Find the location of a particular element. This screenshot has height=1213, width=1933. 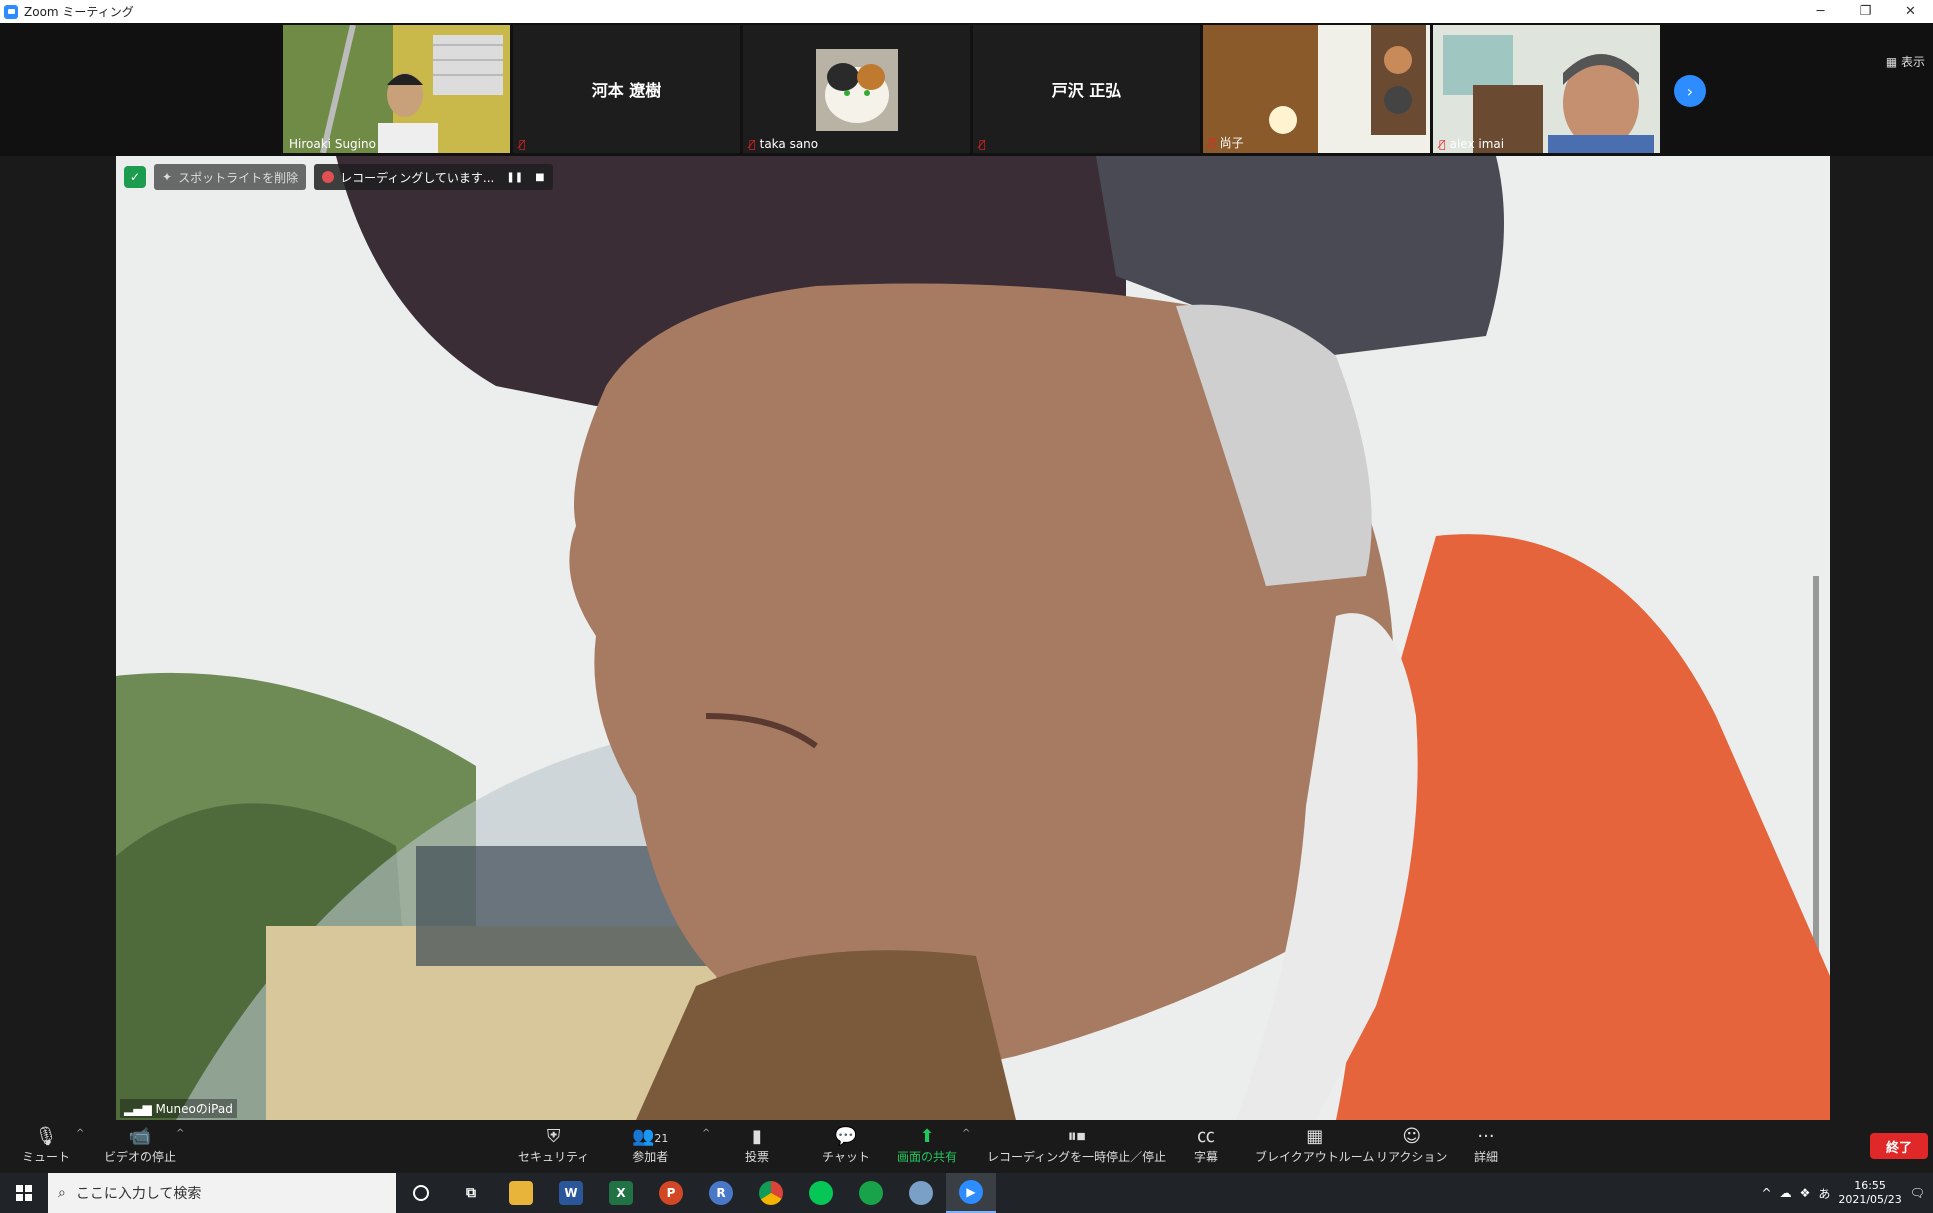

windows-logo-icon is located at coordinates (24, 1193).